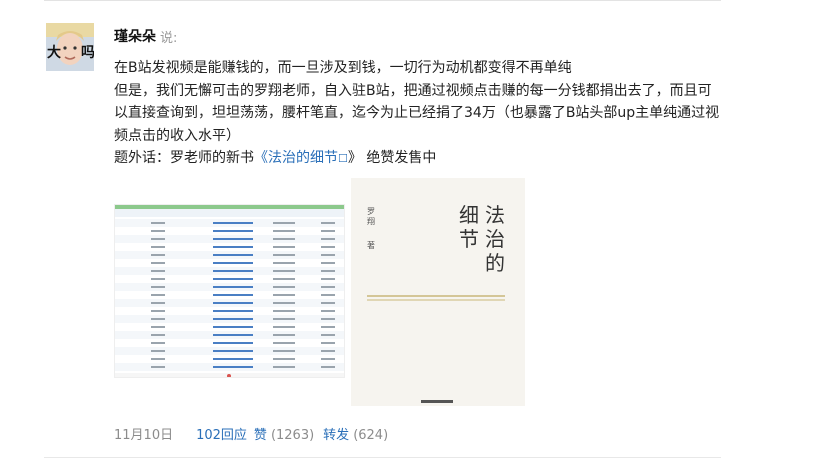 The width and height of the screenshot is (813, 464). What do you see at coordinates (54, 52) in the screenshot?
I see `svg-text: 大` at bounding box center [54, 52].